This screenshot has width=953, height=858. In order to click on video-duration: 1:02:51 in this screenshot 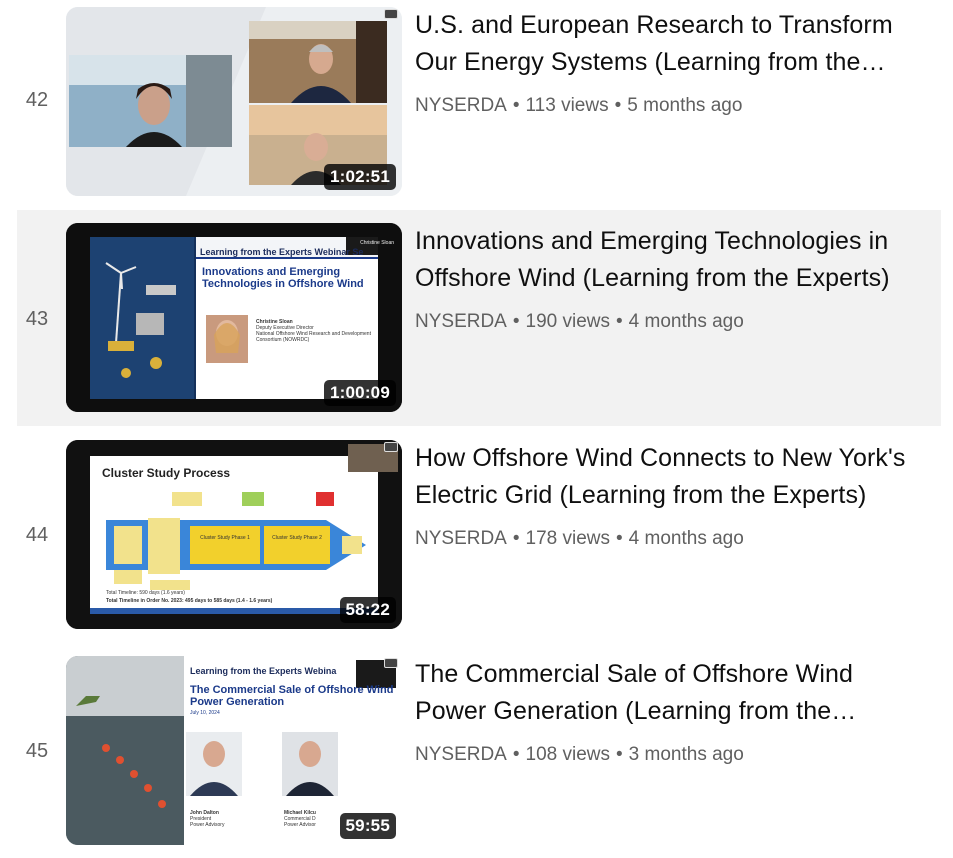, I will do `click(360, 177)`.